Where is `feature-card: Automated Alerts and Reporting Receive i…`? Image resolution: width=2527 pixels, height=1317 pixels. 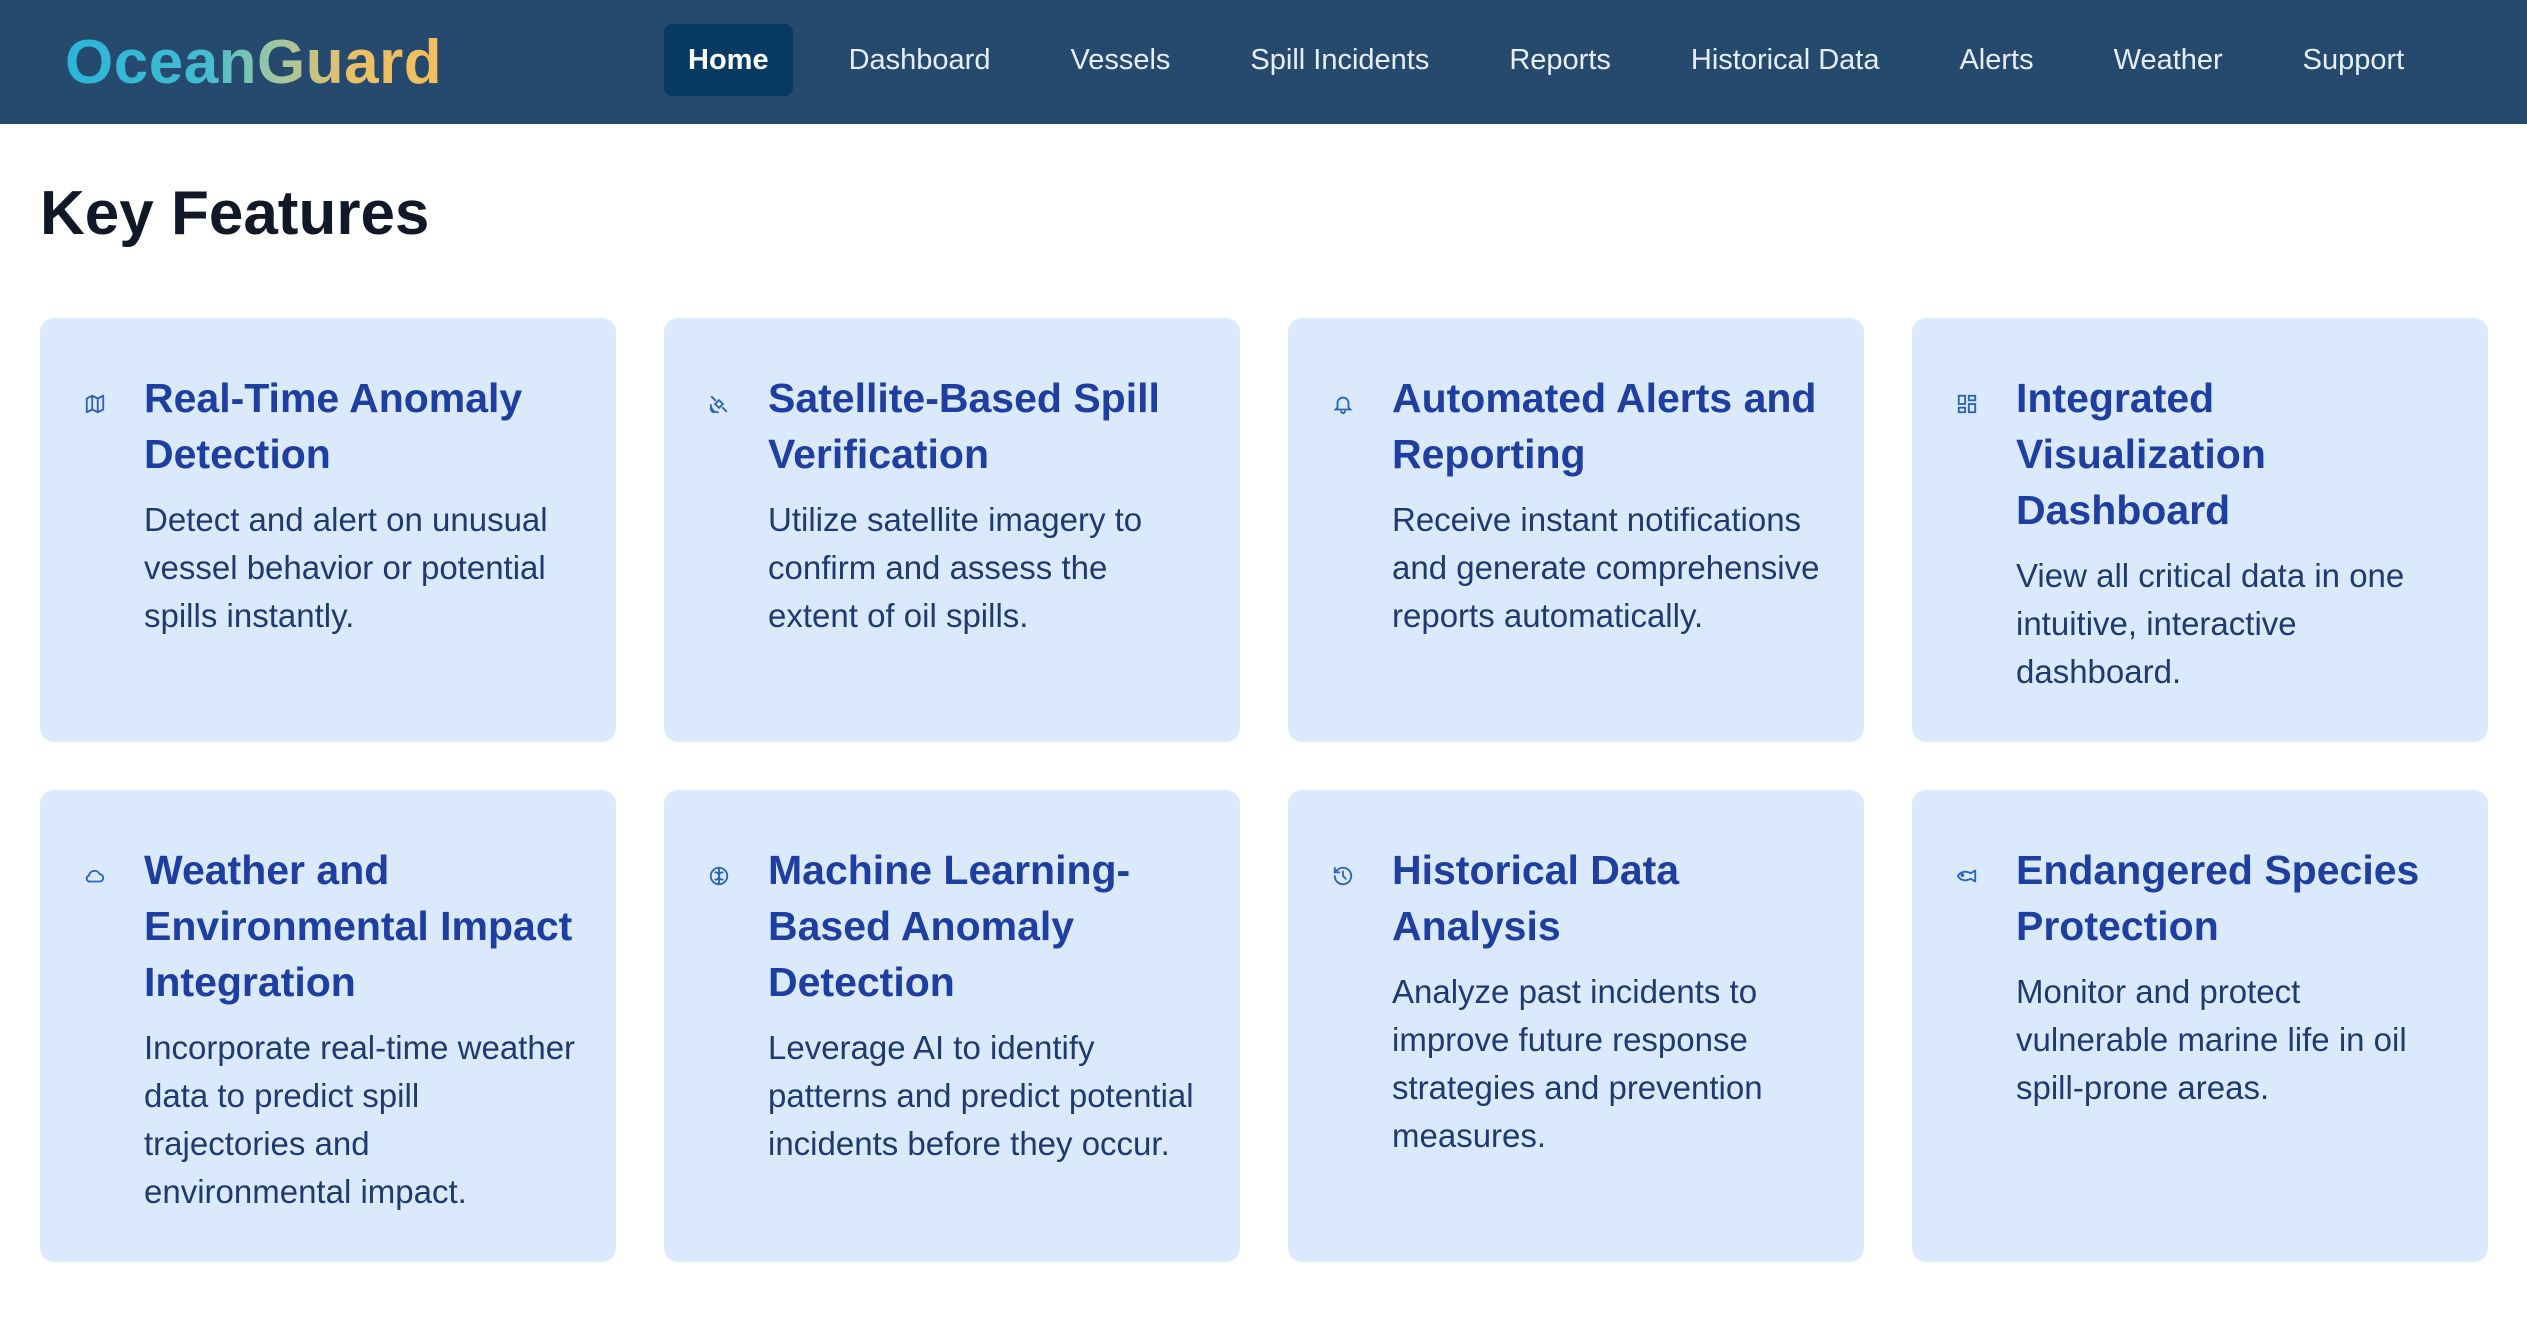 feature-card: Automated Alerts and Reporting Receive i… is located at coordinates (1576, 530).